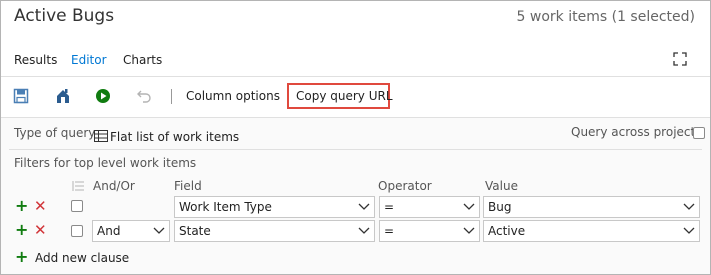 Image resolution: width=711 pixels, height=275 pixels. Describe the element at coordinates (64, 16) in the screenshot. I see `page-title: Active Bugs` at that location.